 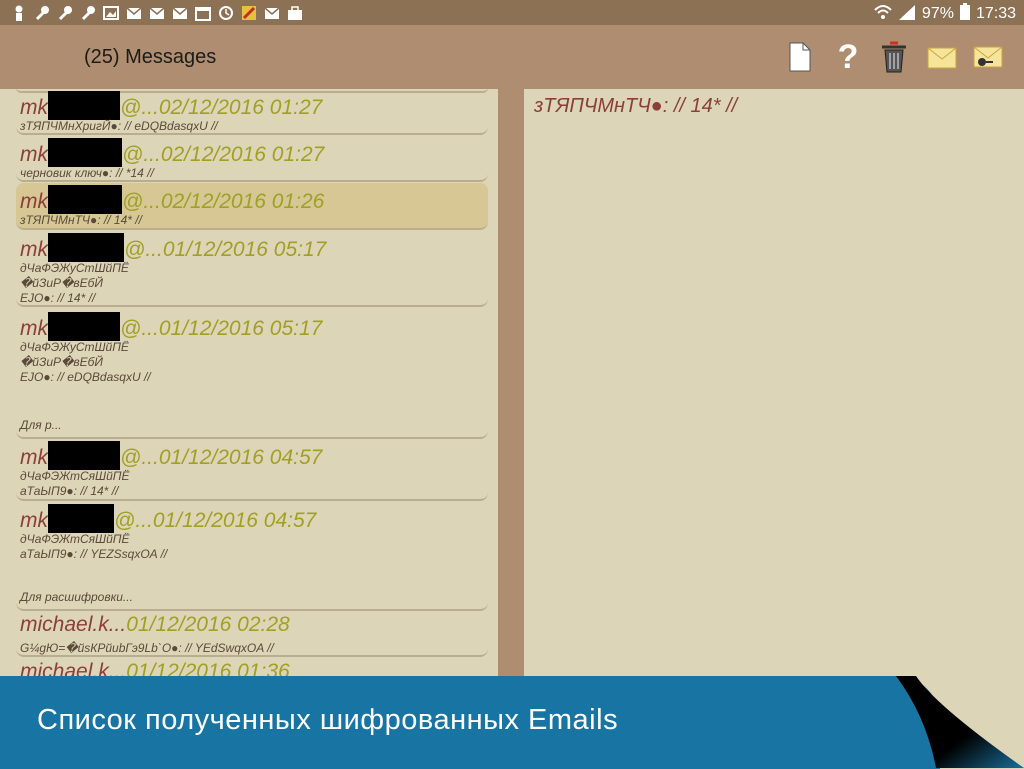 I want to click on encrypted-mail-button, so click(x=988, y=57).